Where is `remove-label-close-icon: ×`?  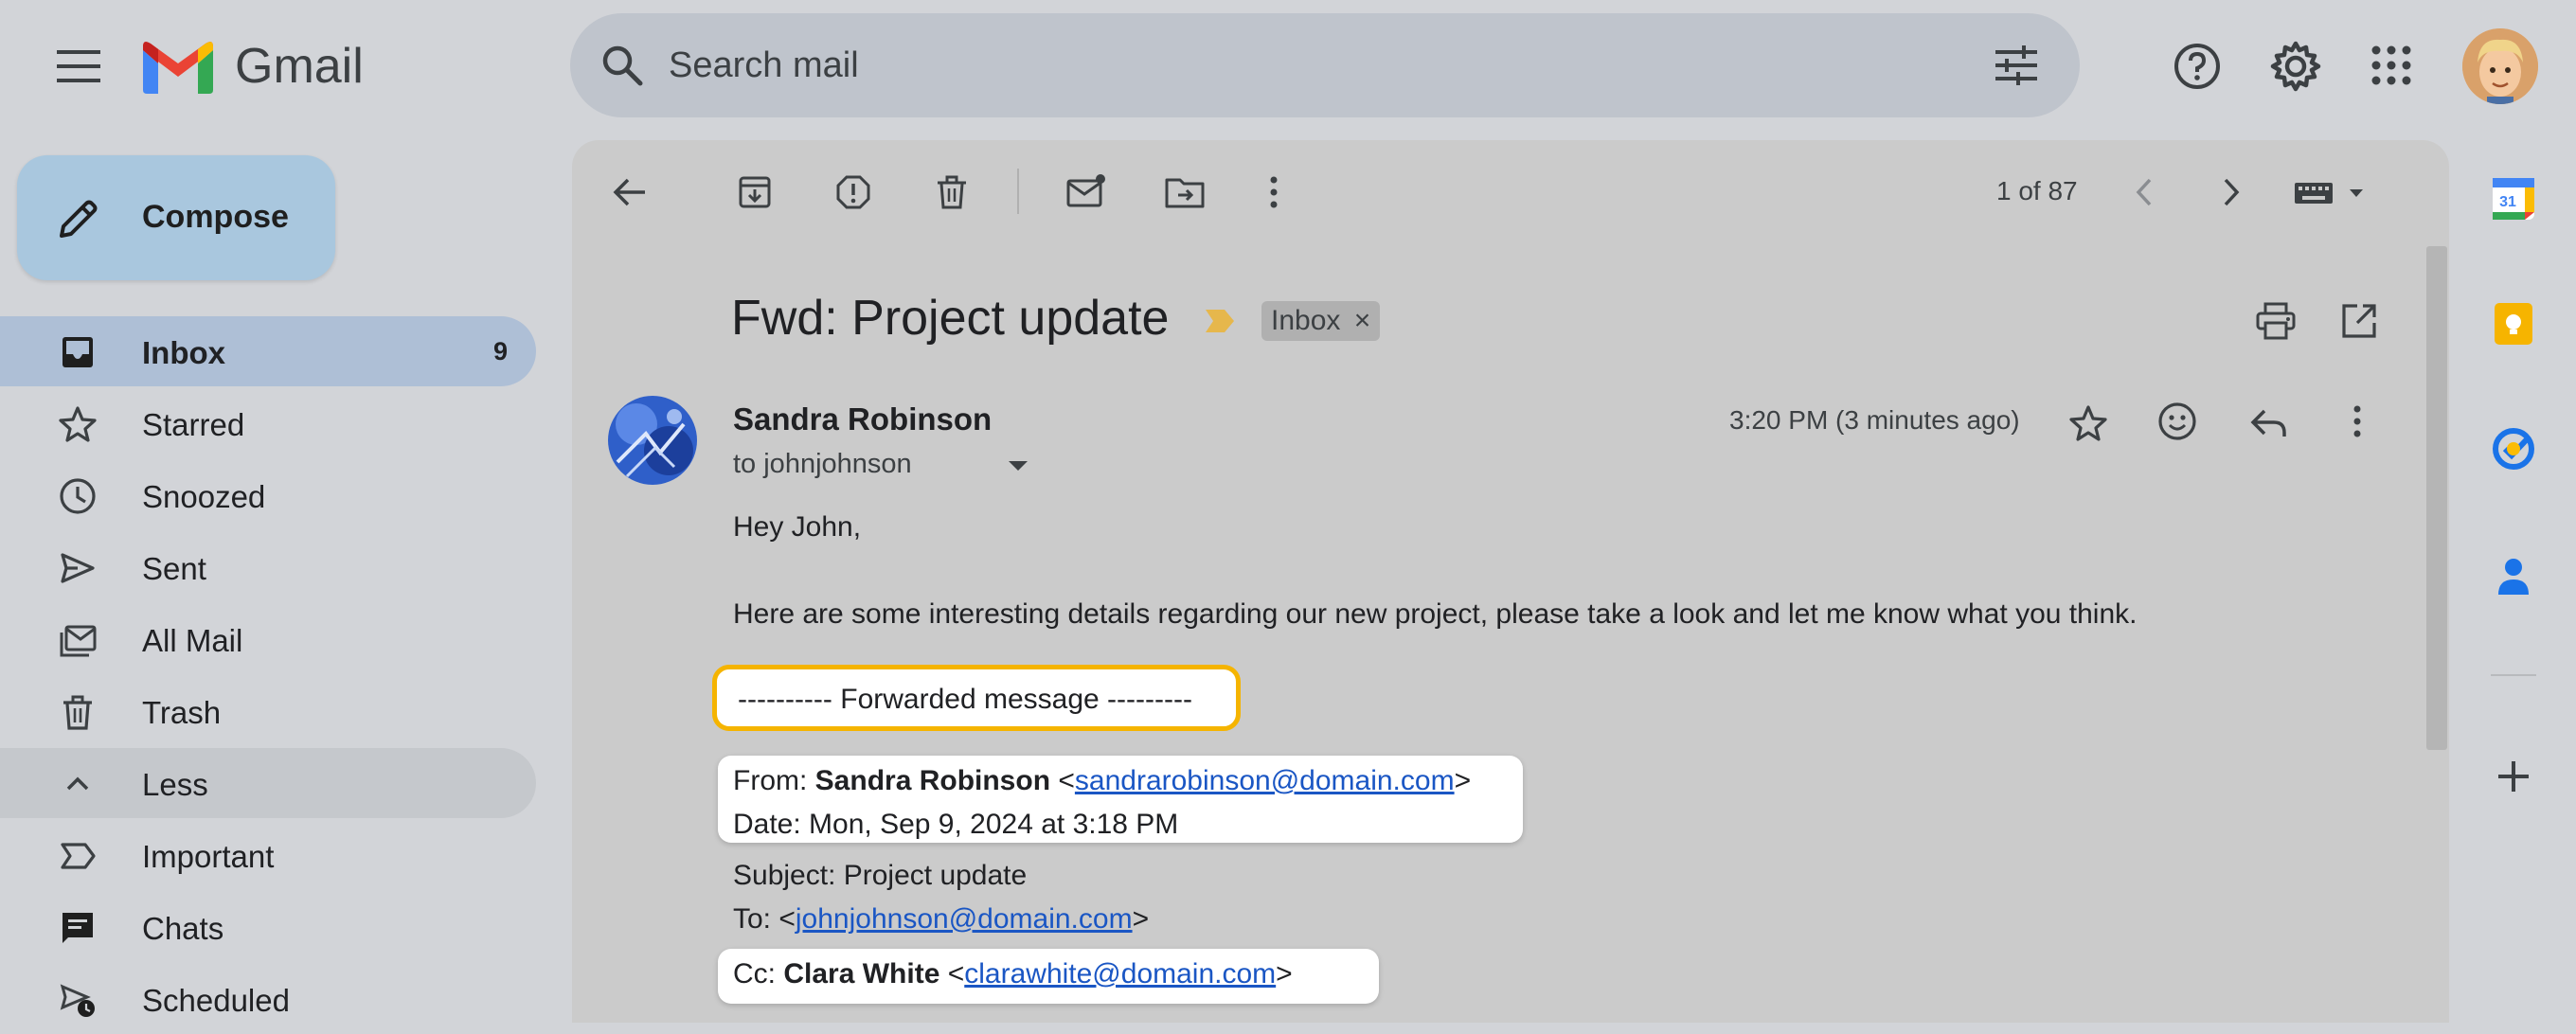
remove-label-close-icon: × is located at coordinates (1362, 320).